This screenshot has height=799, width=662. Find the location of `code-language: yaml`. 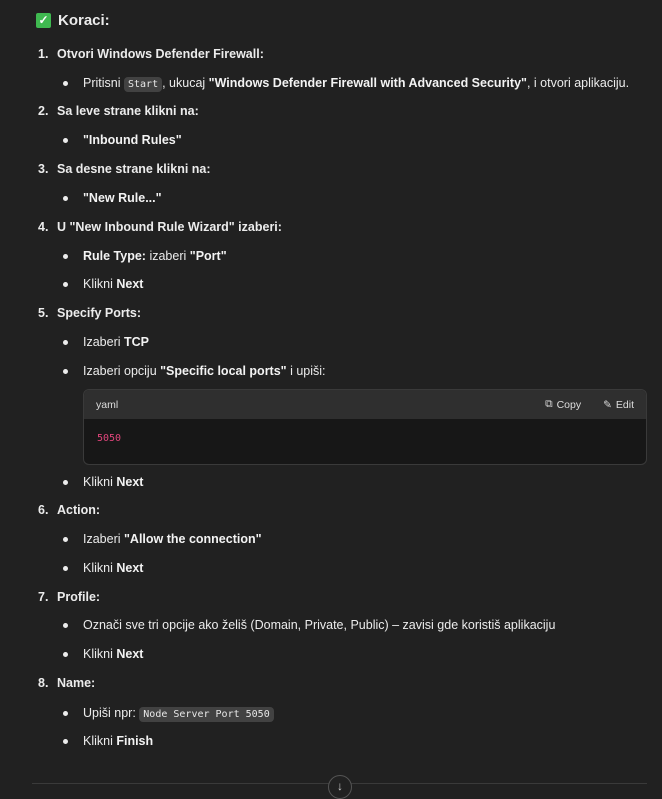

code-language: yaml is located at coordinates (107, 404).